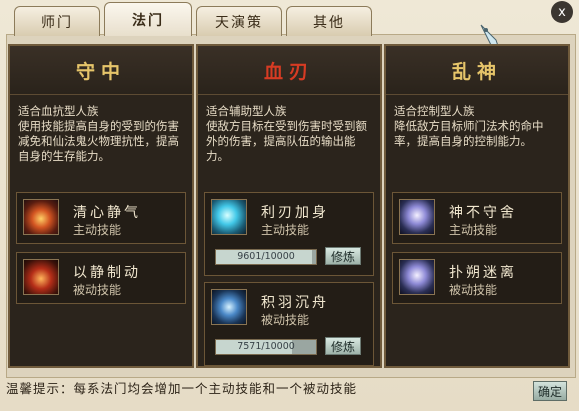 The width and height of the screenshot is (579, 411). I want to click on progress-text: 7571/10000, so click(266, 346).